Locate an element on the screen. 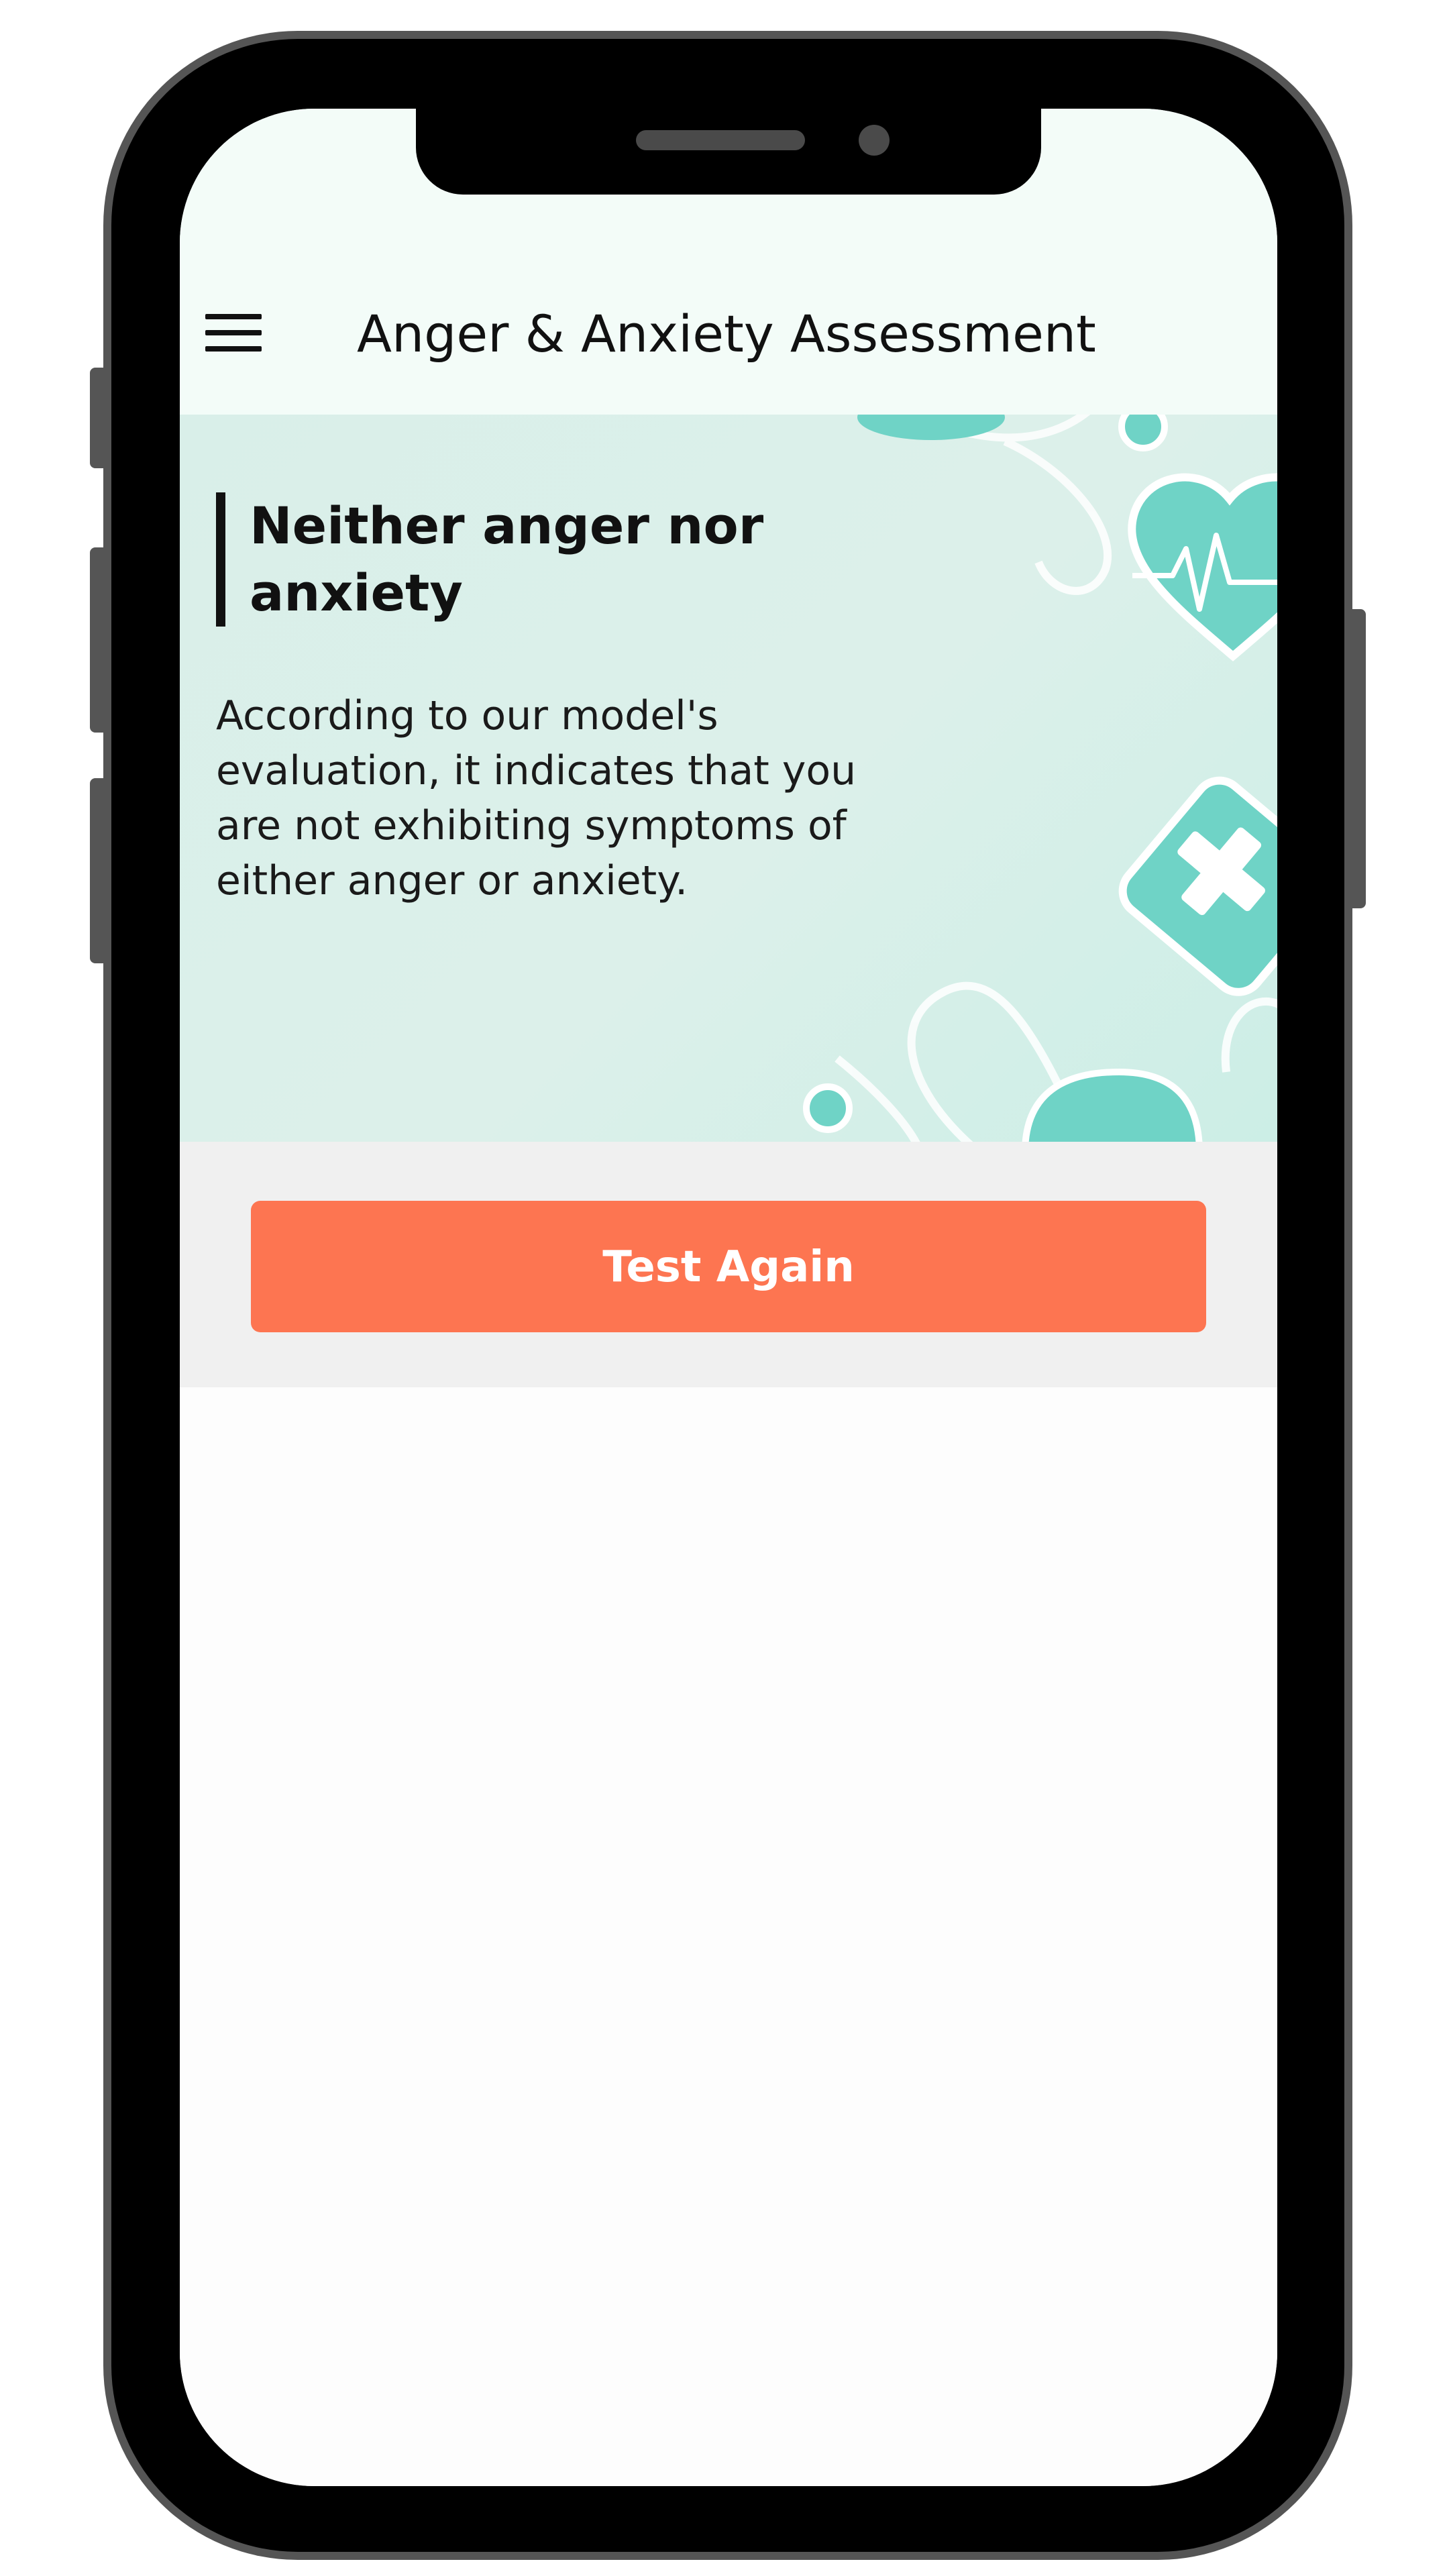 The image size is (1449, 2576). phone-notch is located at coordinates (728, 150).